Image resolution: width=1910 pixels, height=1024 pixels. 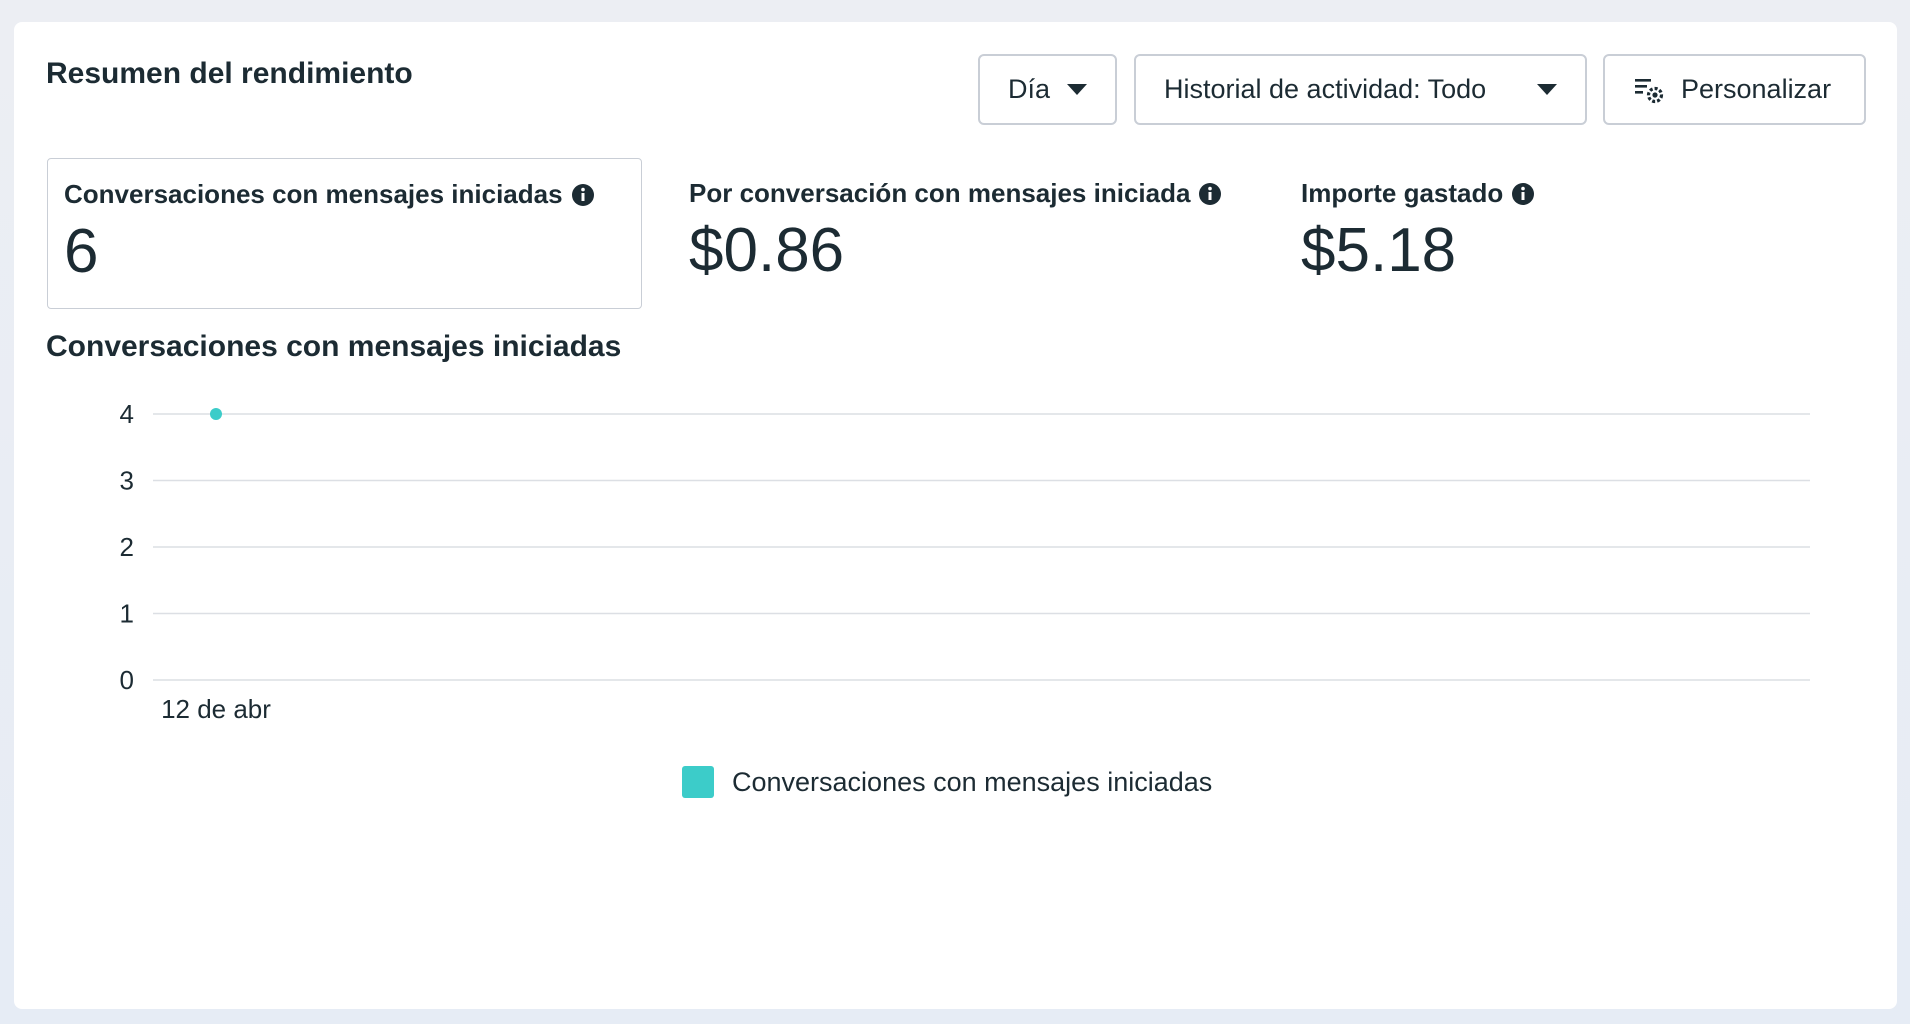 I want to click on y-tick-label: 4, so click(x=127, y=414).